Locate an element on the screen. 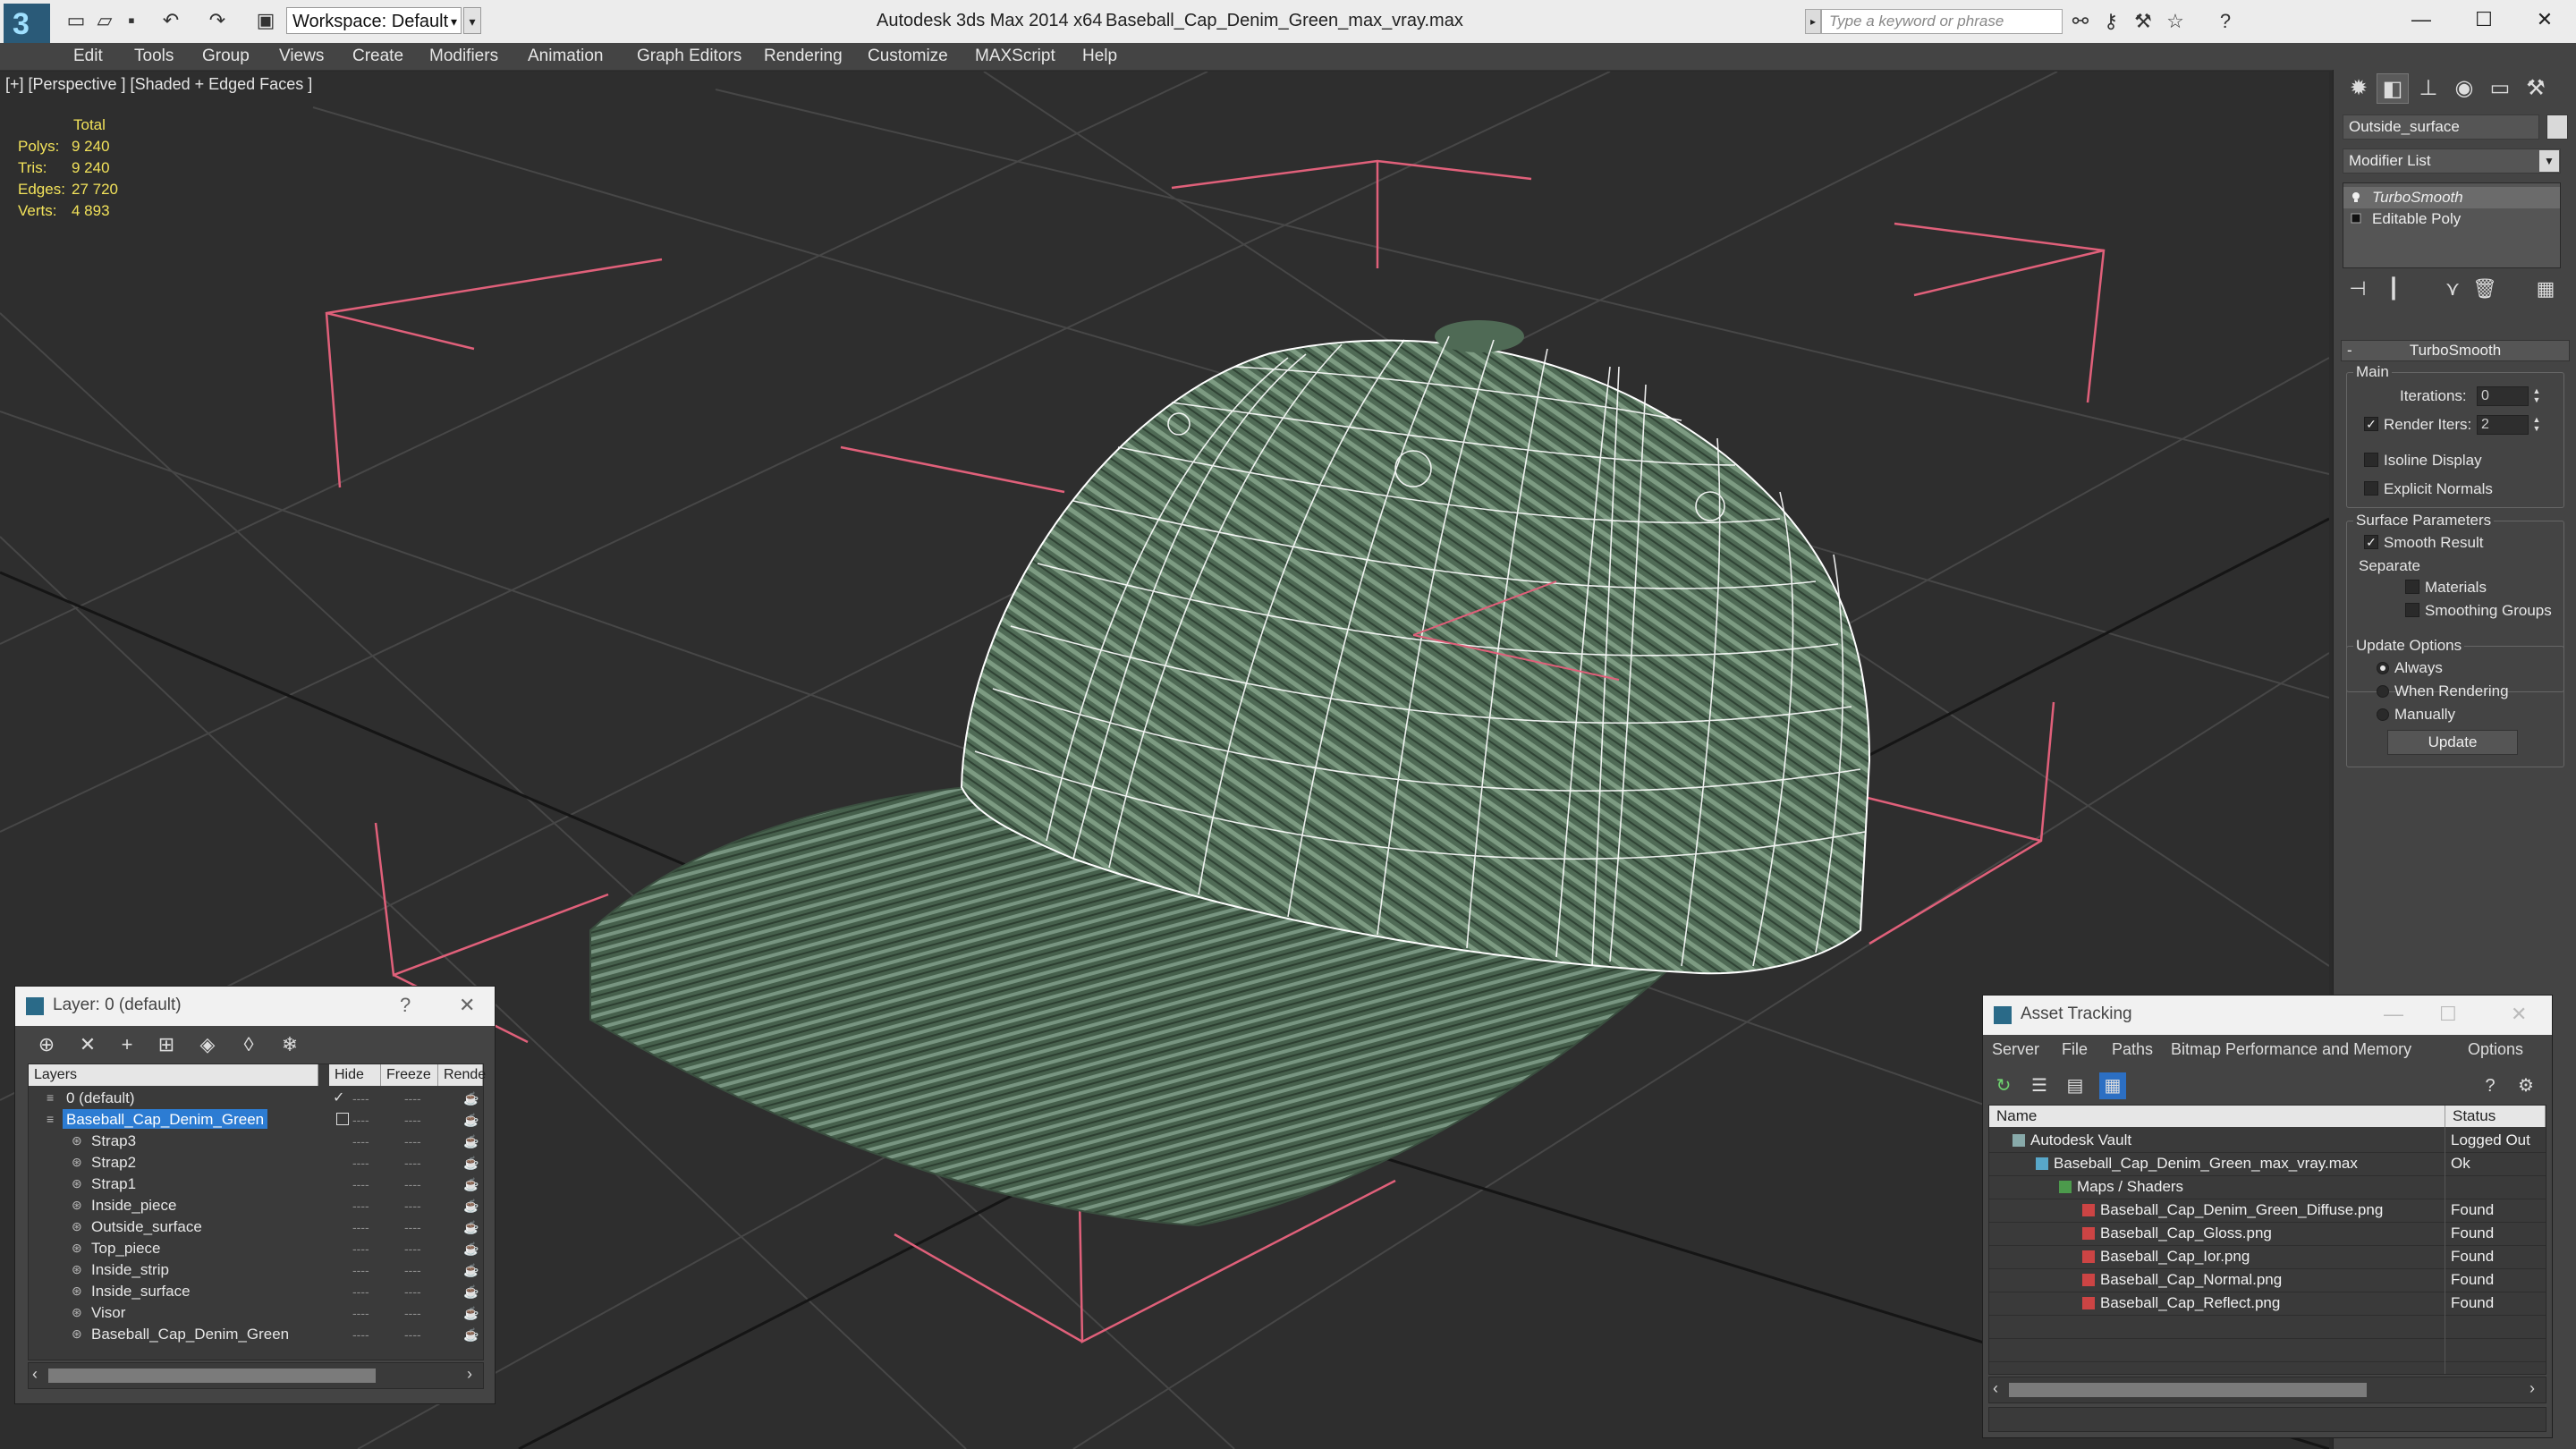 The image size is (2576, 1449). column-status: Status is located at coordinates (2495, 1116).